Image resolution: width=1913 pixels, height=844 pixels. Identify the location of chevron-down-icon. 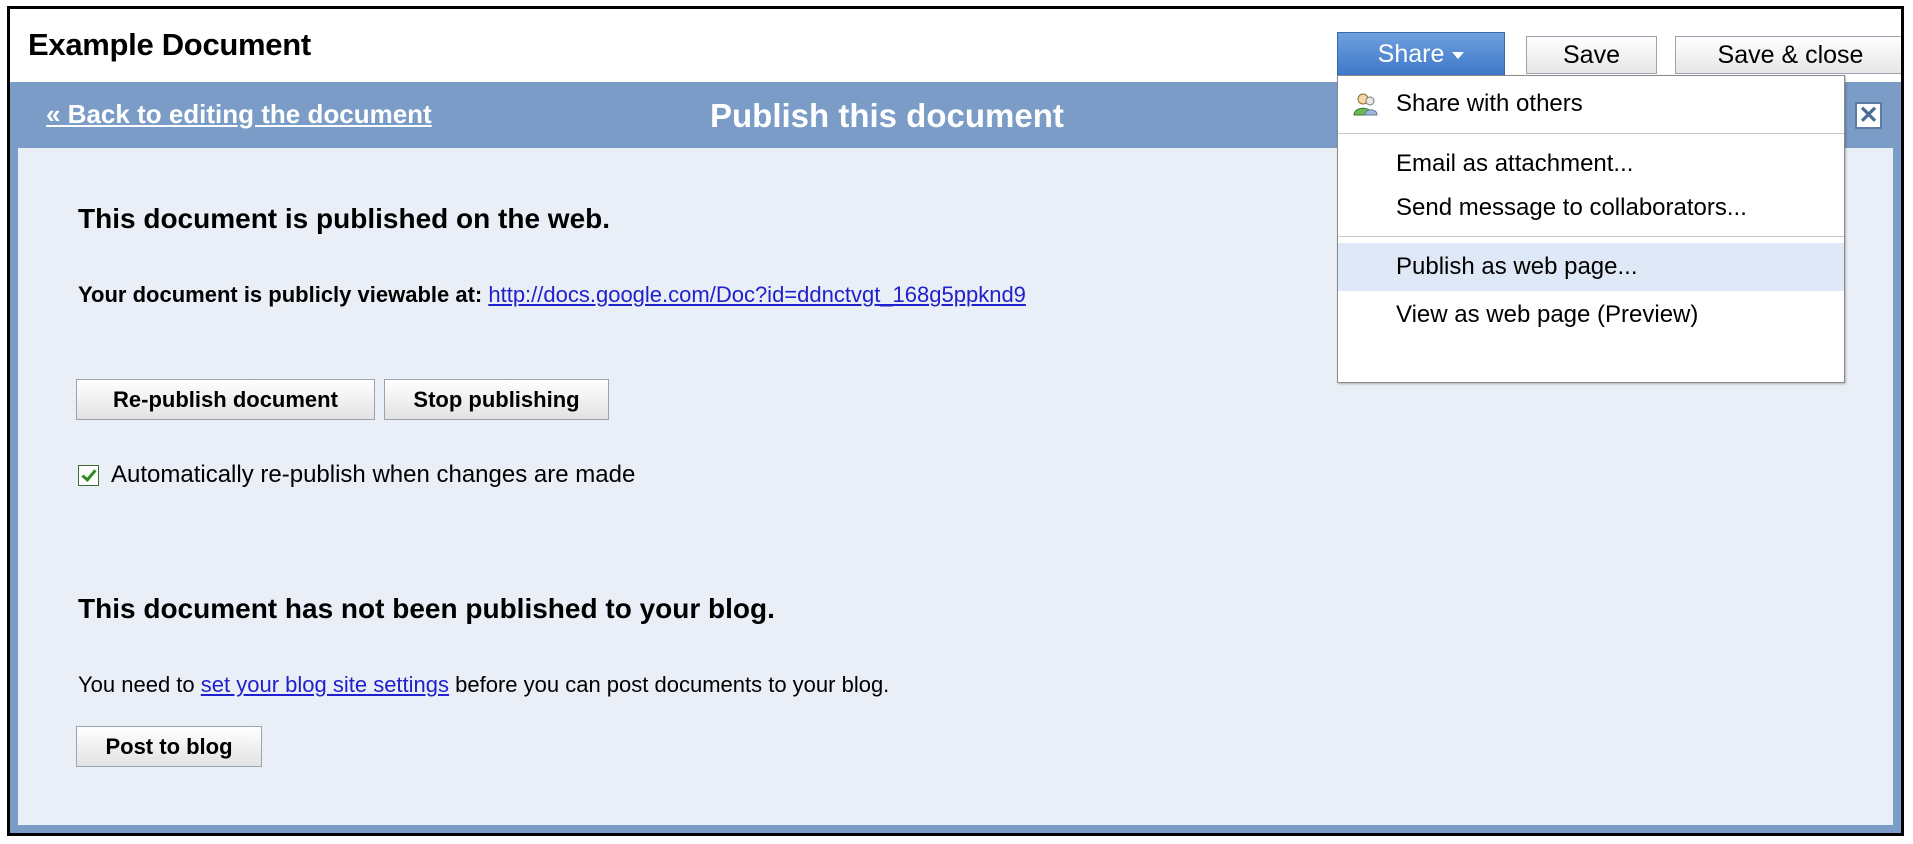
(1458, 55).